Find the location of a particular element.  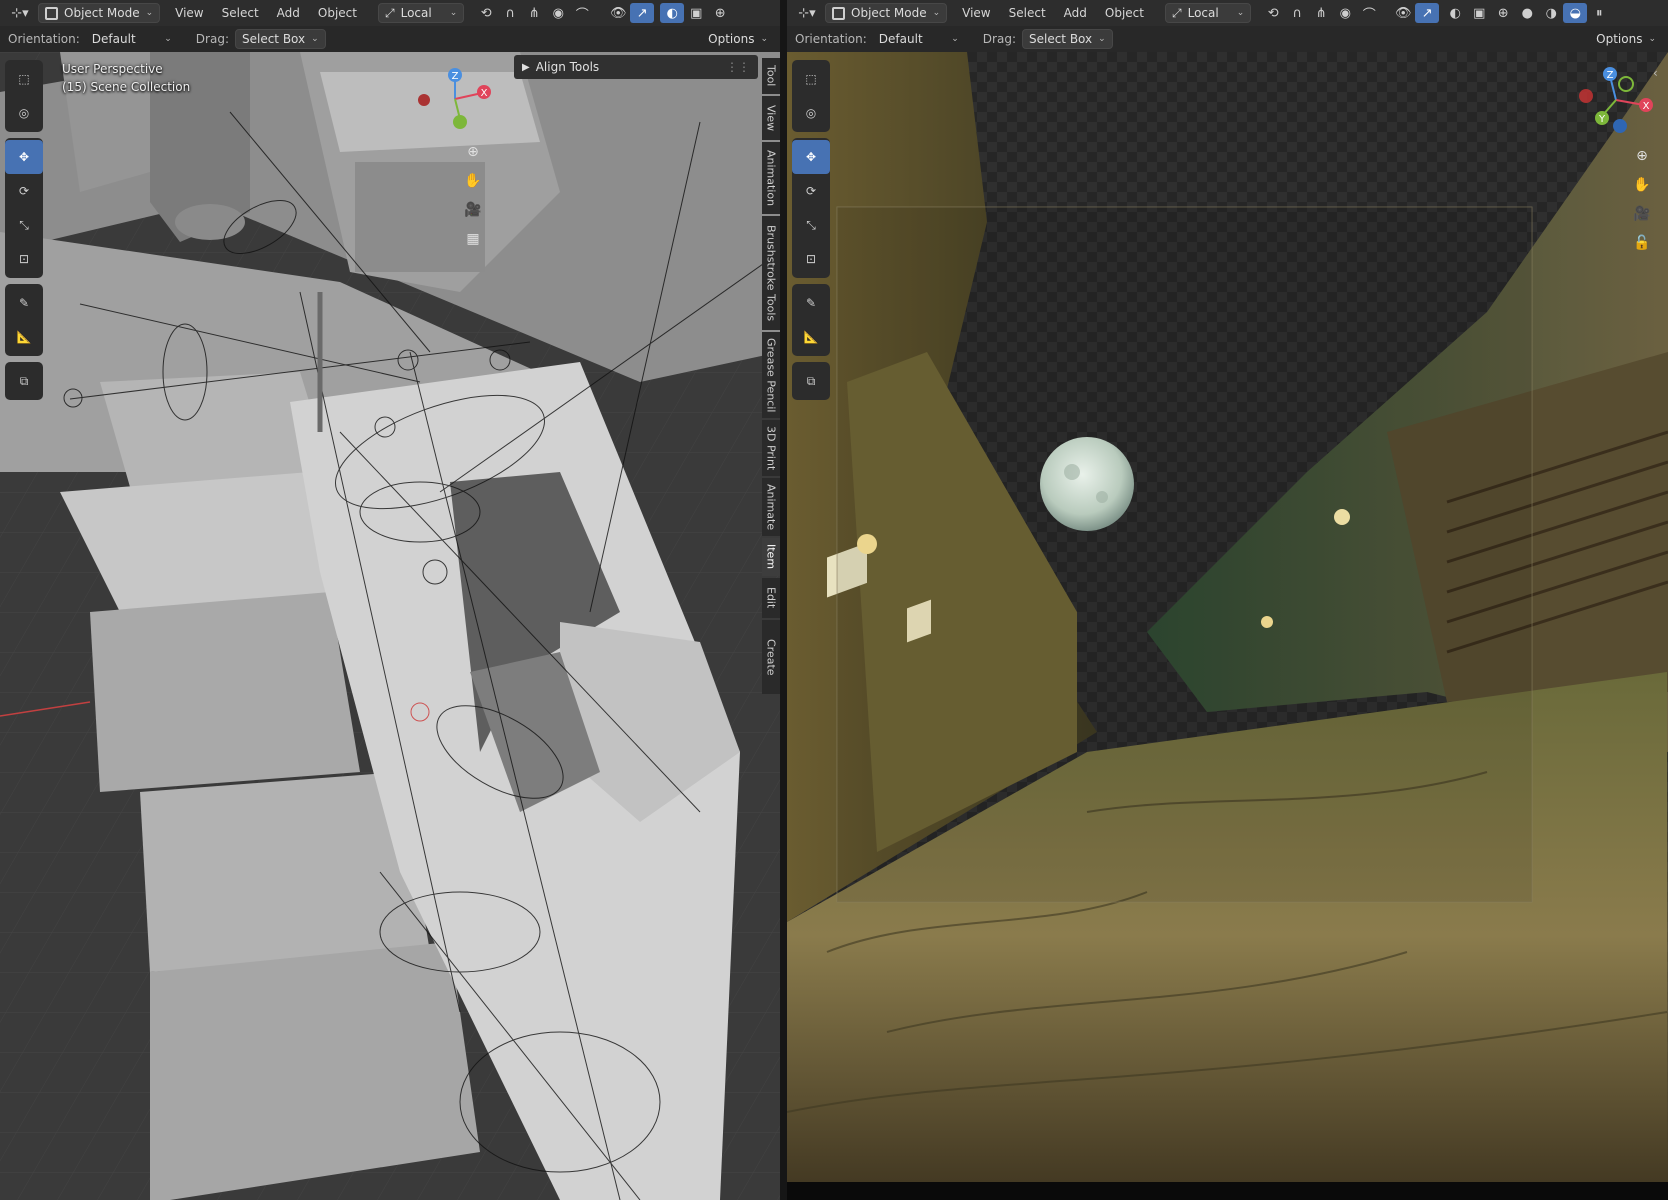

material-shading-icon: ◑ is located at coordinates (1551, 13).